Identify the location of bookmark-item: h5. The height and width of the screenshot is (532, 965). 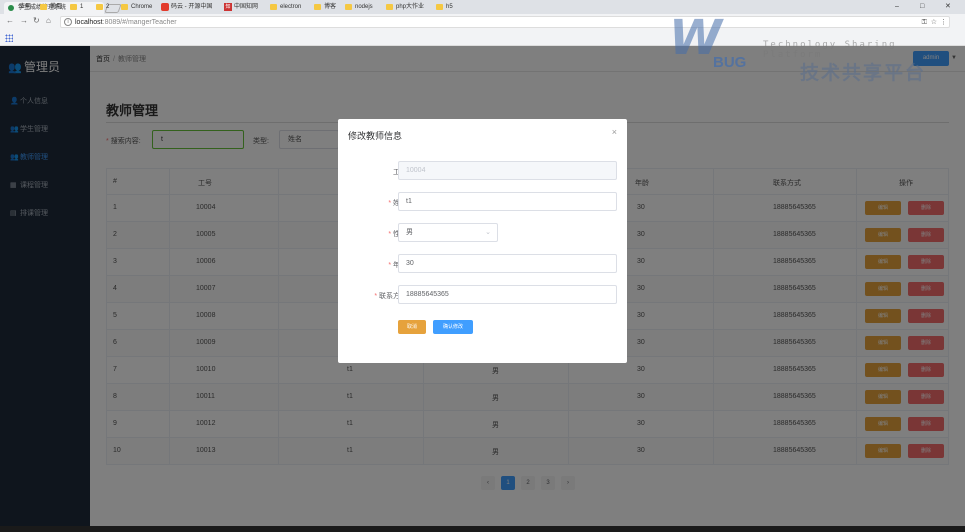
(444, 7).